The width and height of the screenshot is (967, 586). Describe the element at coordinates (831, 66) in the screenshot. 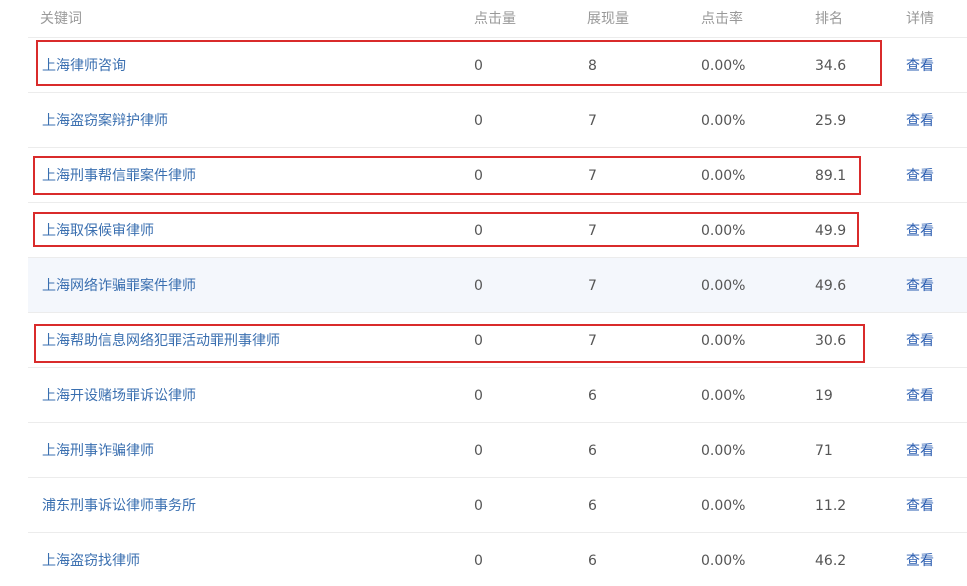

I see `rank-value: 34.6` at that location.